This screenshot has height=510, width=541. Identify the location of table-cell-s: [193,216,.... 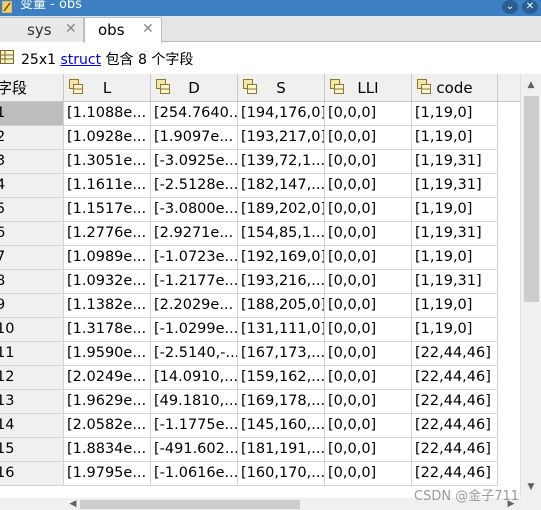
(281, 282).